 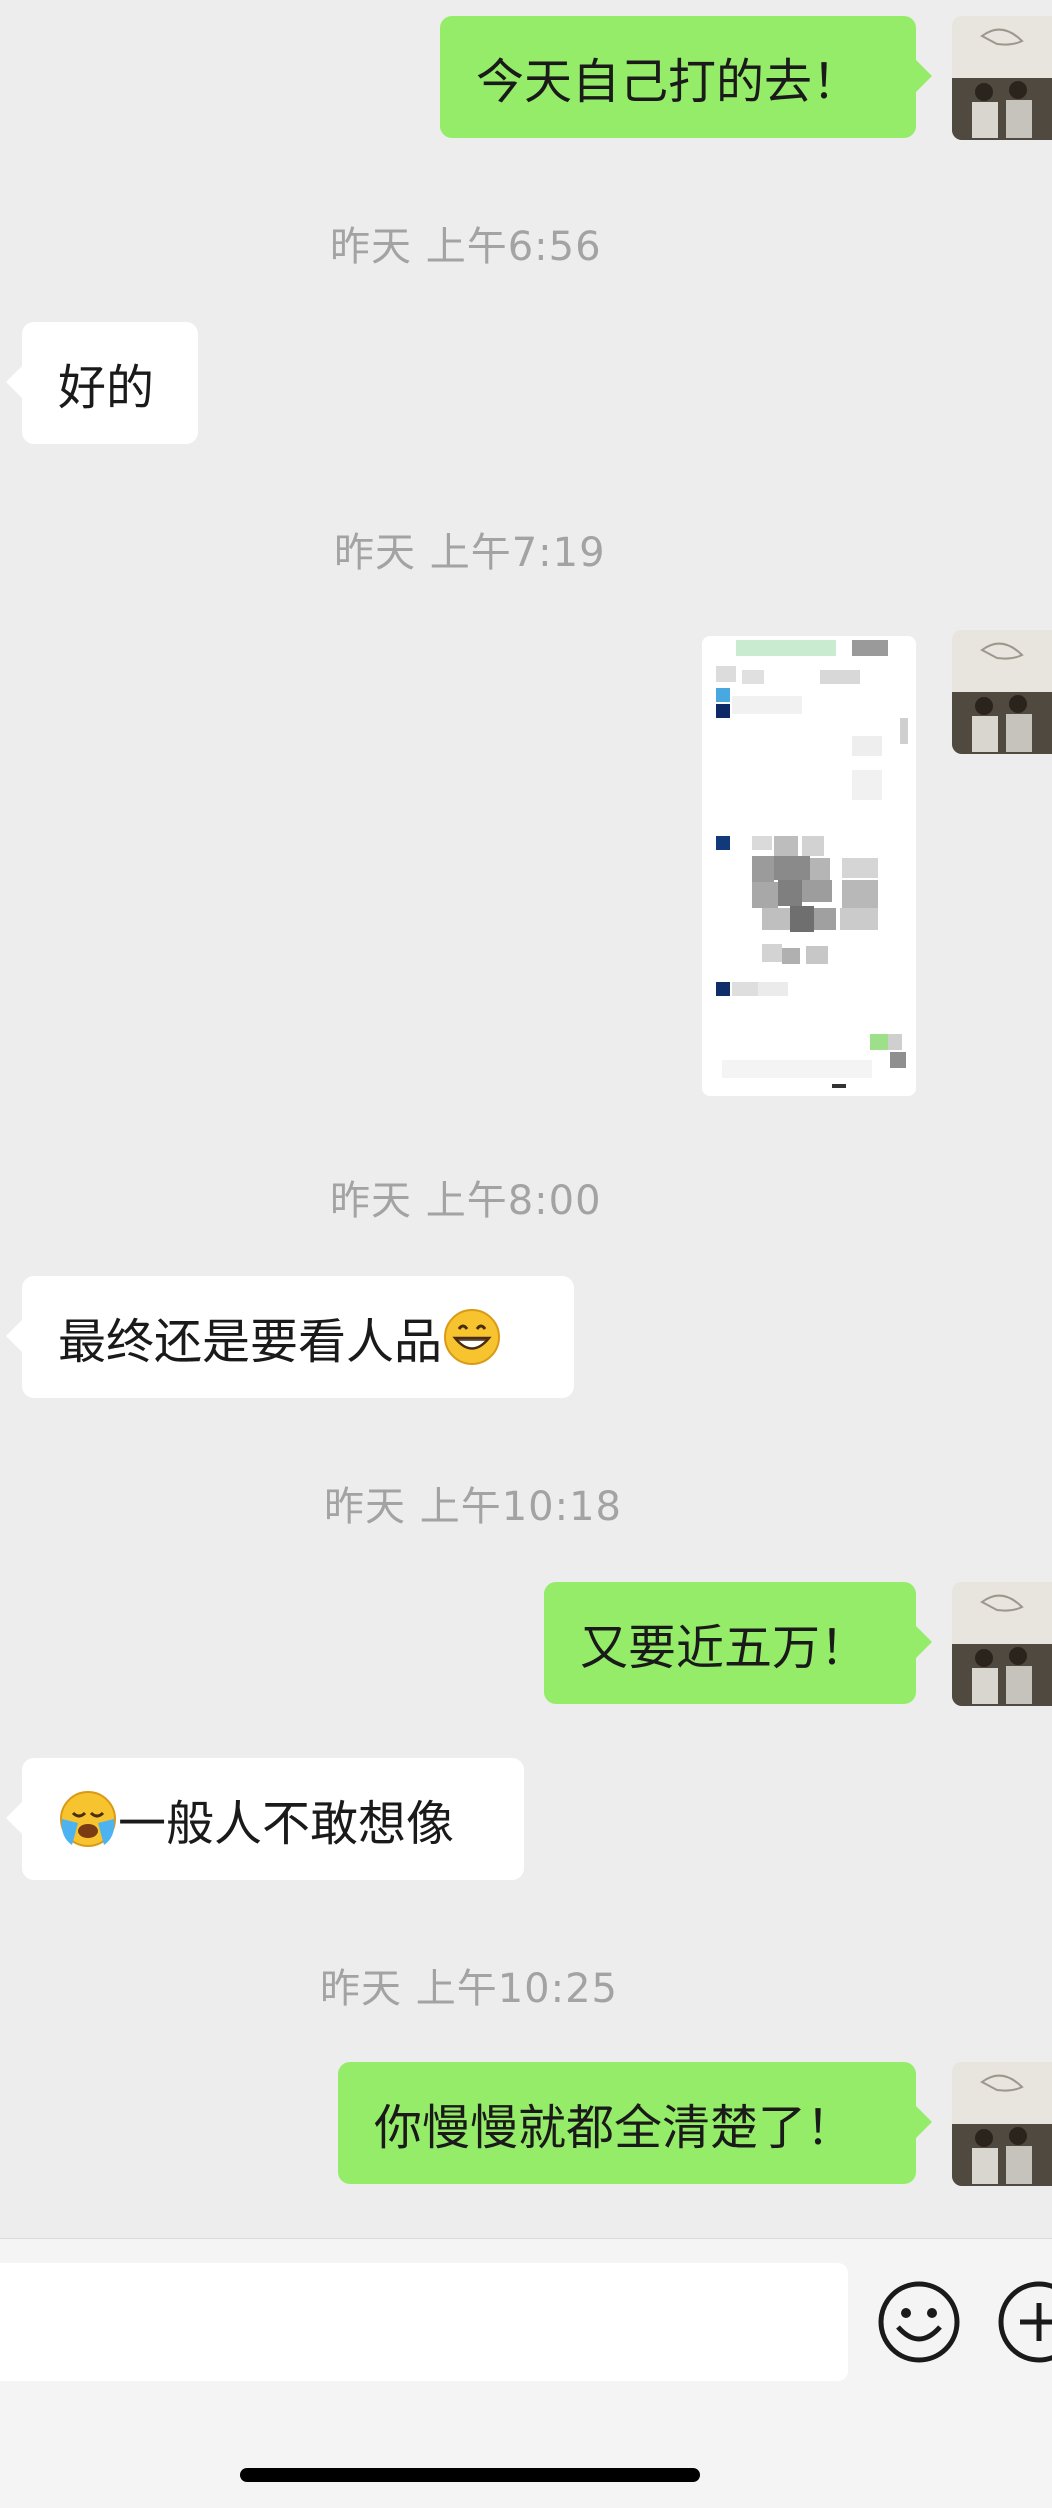 I want to click on received-message-bubble: 一般人不敢想像, so click(x=273, y=1819).